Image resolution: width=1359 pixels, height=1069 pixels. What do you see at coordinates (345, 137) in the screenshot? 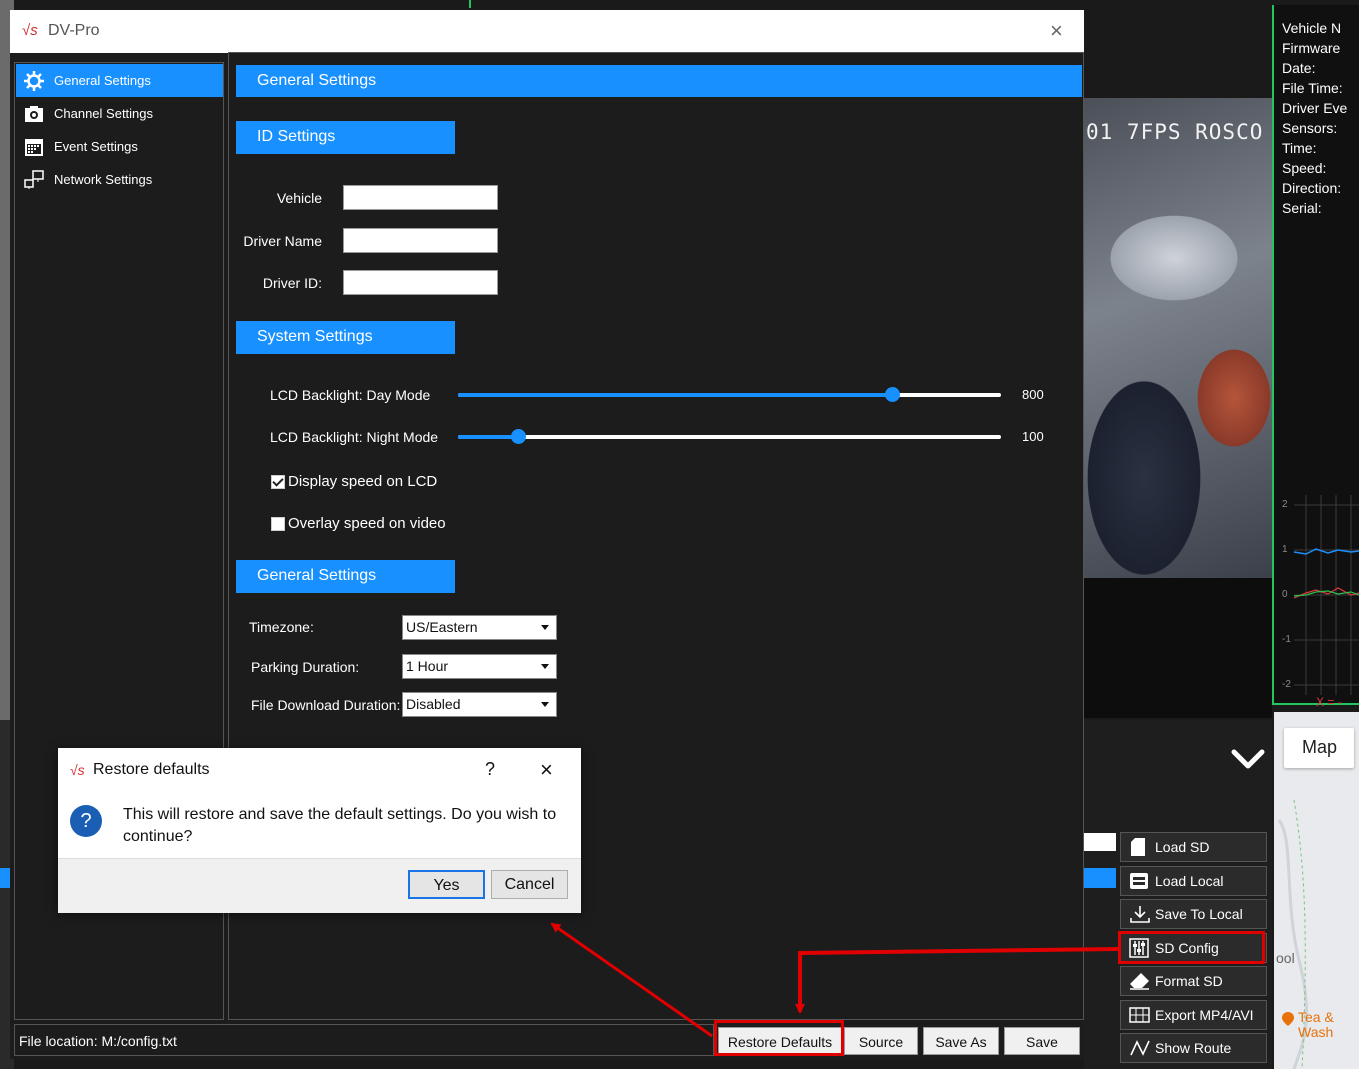
I see `id-settings-header: ID Settings` at bounding box center [345, 137].